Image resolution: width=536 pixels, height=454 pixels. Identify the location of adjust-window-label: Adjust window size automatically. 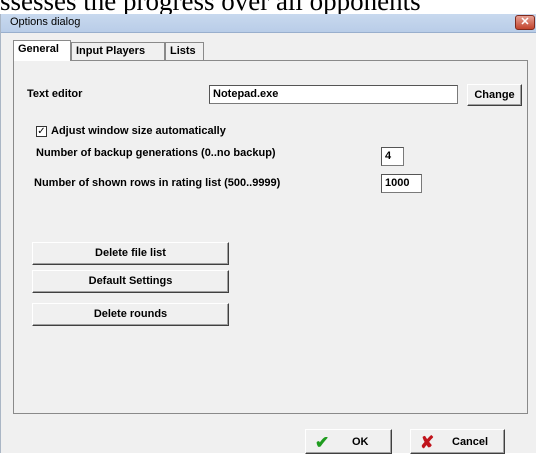
(138, 131).